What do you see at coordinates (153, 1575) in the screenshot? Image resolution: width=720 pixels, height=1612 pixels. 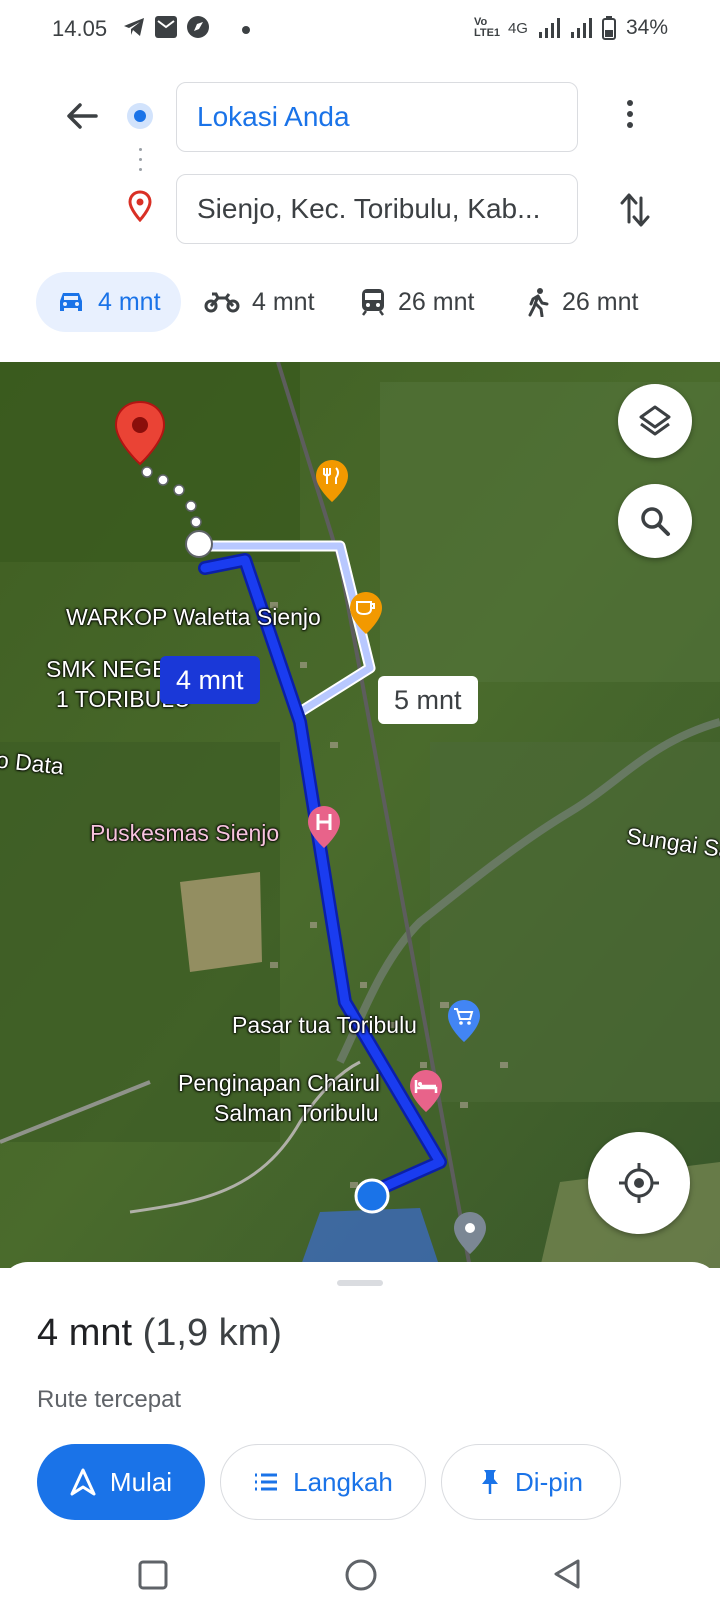 I see `recent-apps-icon` at bounding box center [153, 1575].